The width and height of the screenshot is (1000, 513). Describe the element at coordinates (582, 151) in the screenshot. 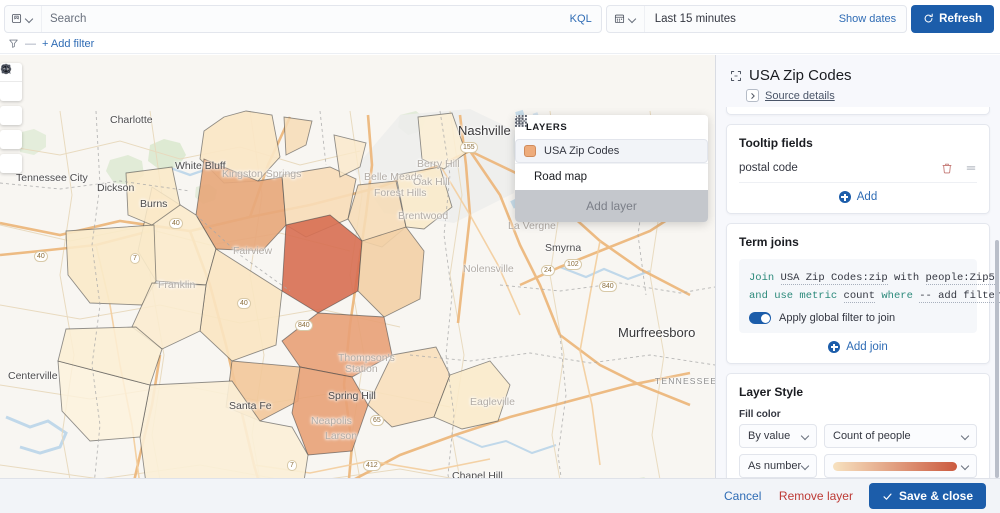

I see `layer-item-label: USA Zip Codes` at that location.